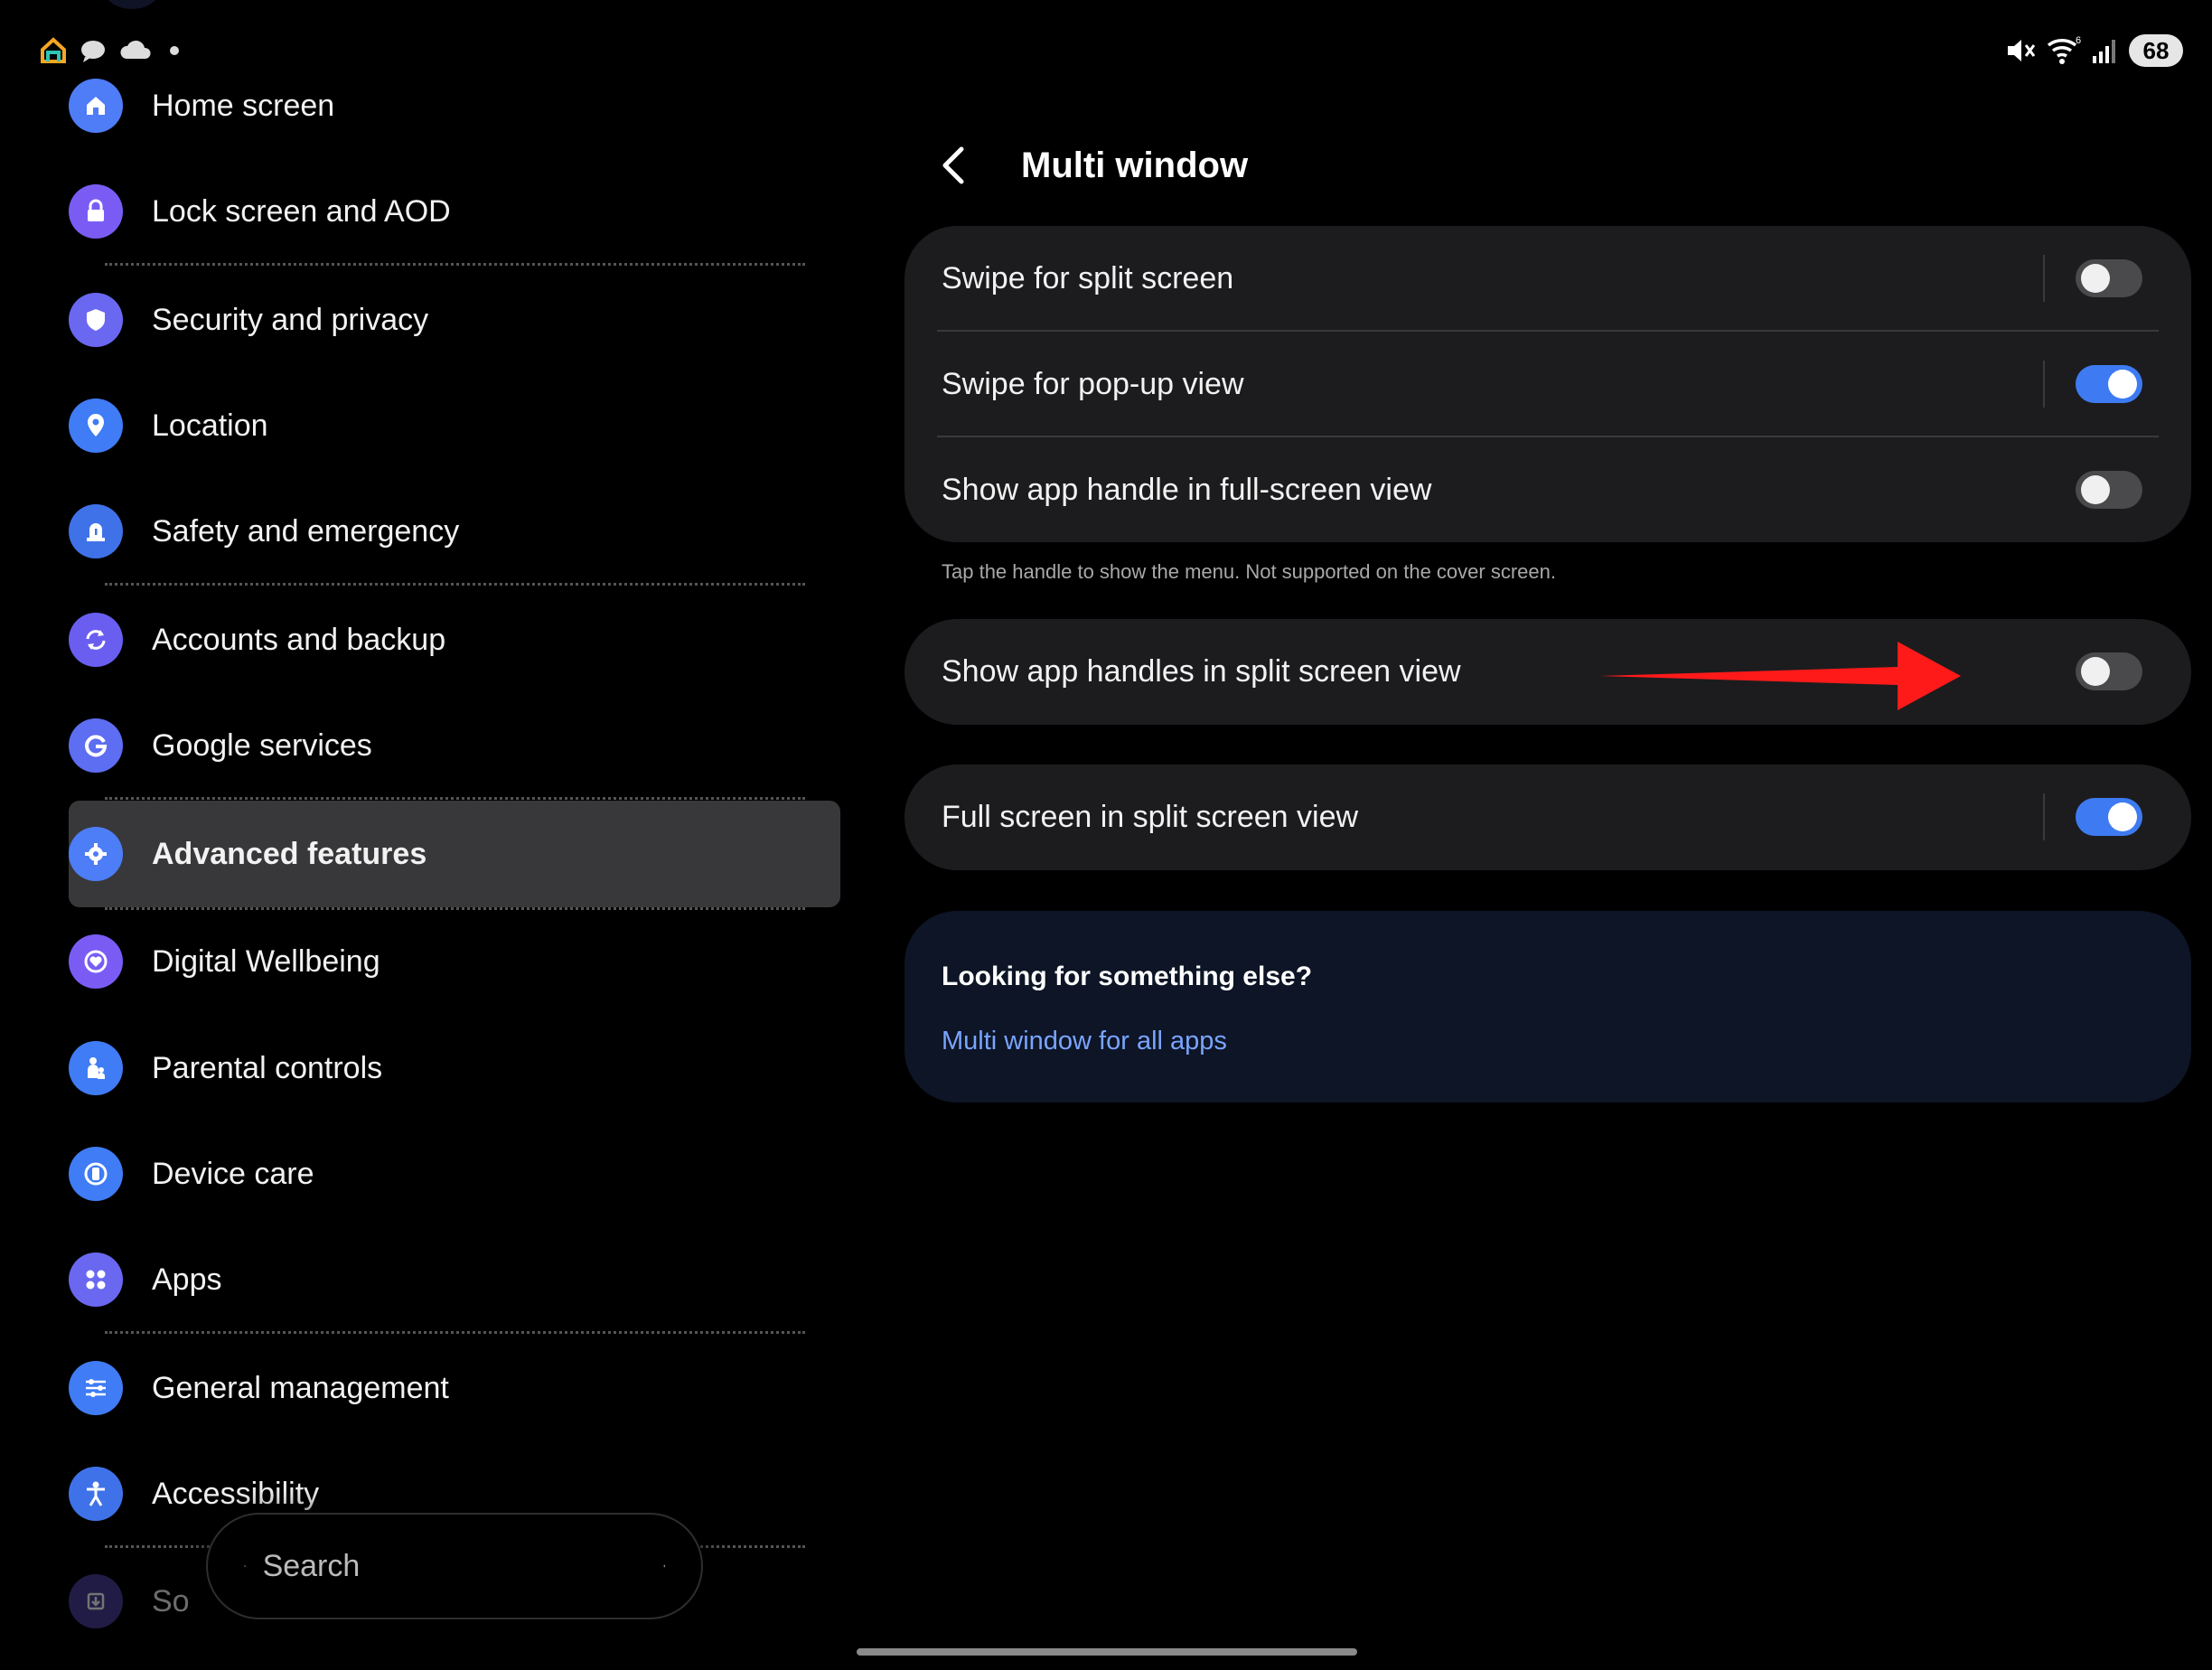  I want to click on setting-row-app-handles-split: Show app handles in split screen view, so click(1547, 672).